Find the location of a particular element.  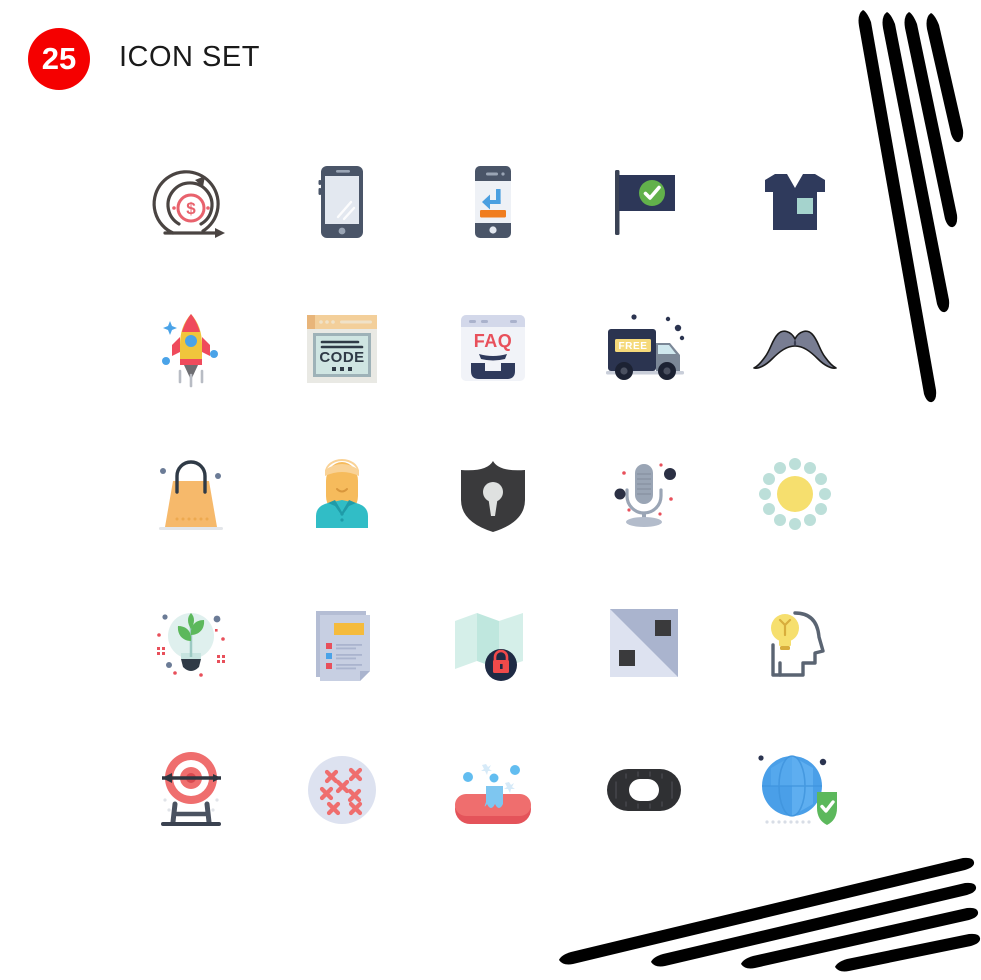

tire-oval-icon is located at coordinates (643, 789).